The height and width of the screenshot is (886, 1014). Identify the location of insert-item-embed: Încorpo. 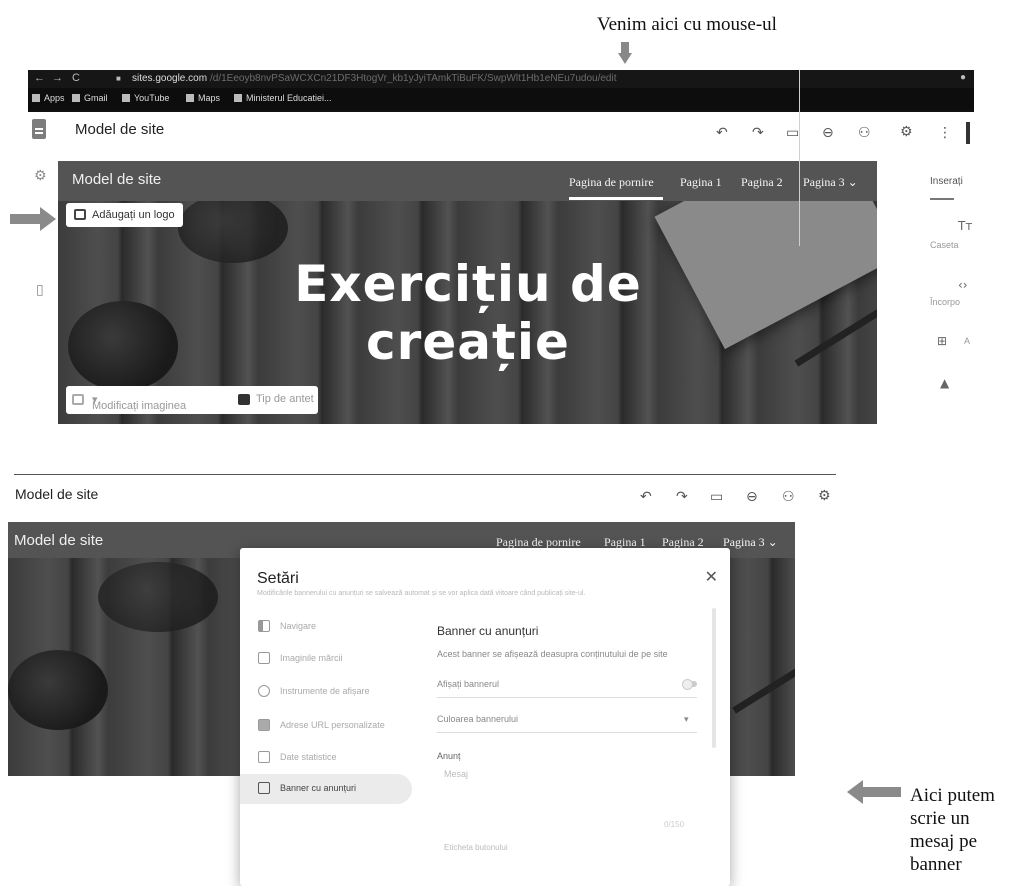
(945, 302).